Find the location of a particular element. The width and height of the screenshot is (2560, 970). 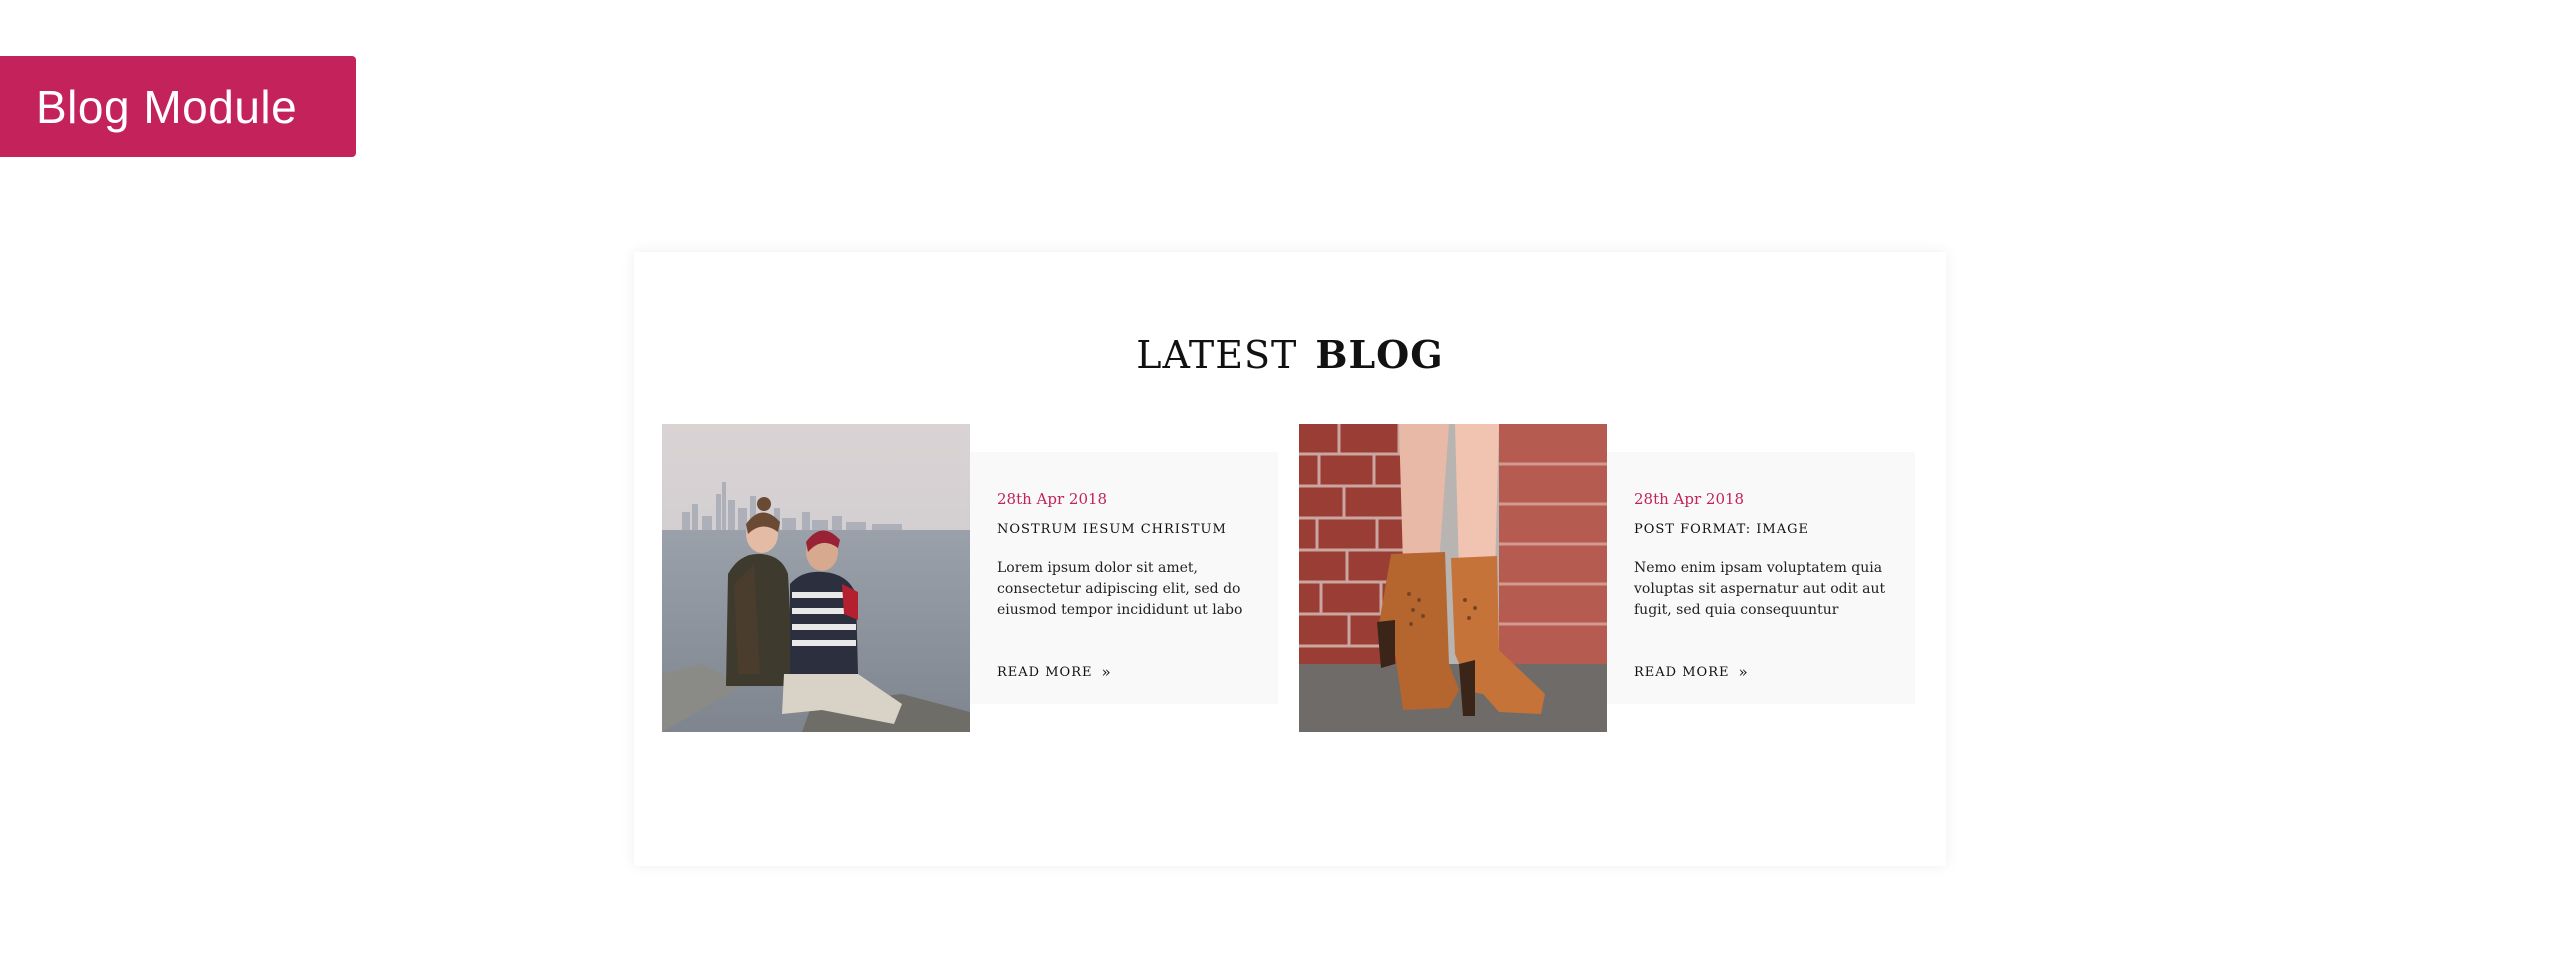

blog-module-badge: Blog Module is located at coordinates (178, 106).